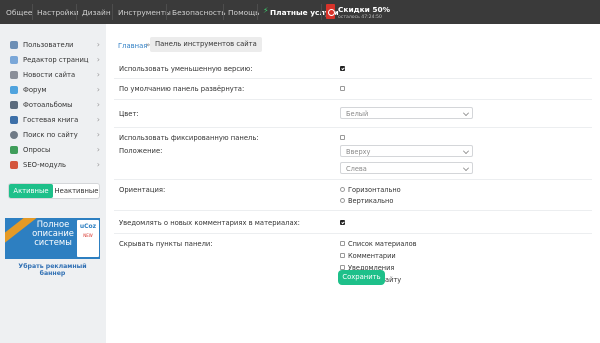 Image resolution: width=600 pixels, height=343 pixels. What do you see at coordinates (88, 226) in the screenshot?
I see `banner-logo: uCoz` at bounding box center [88, 226].